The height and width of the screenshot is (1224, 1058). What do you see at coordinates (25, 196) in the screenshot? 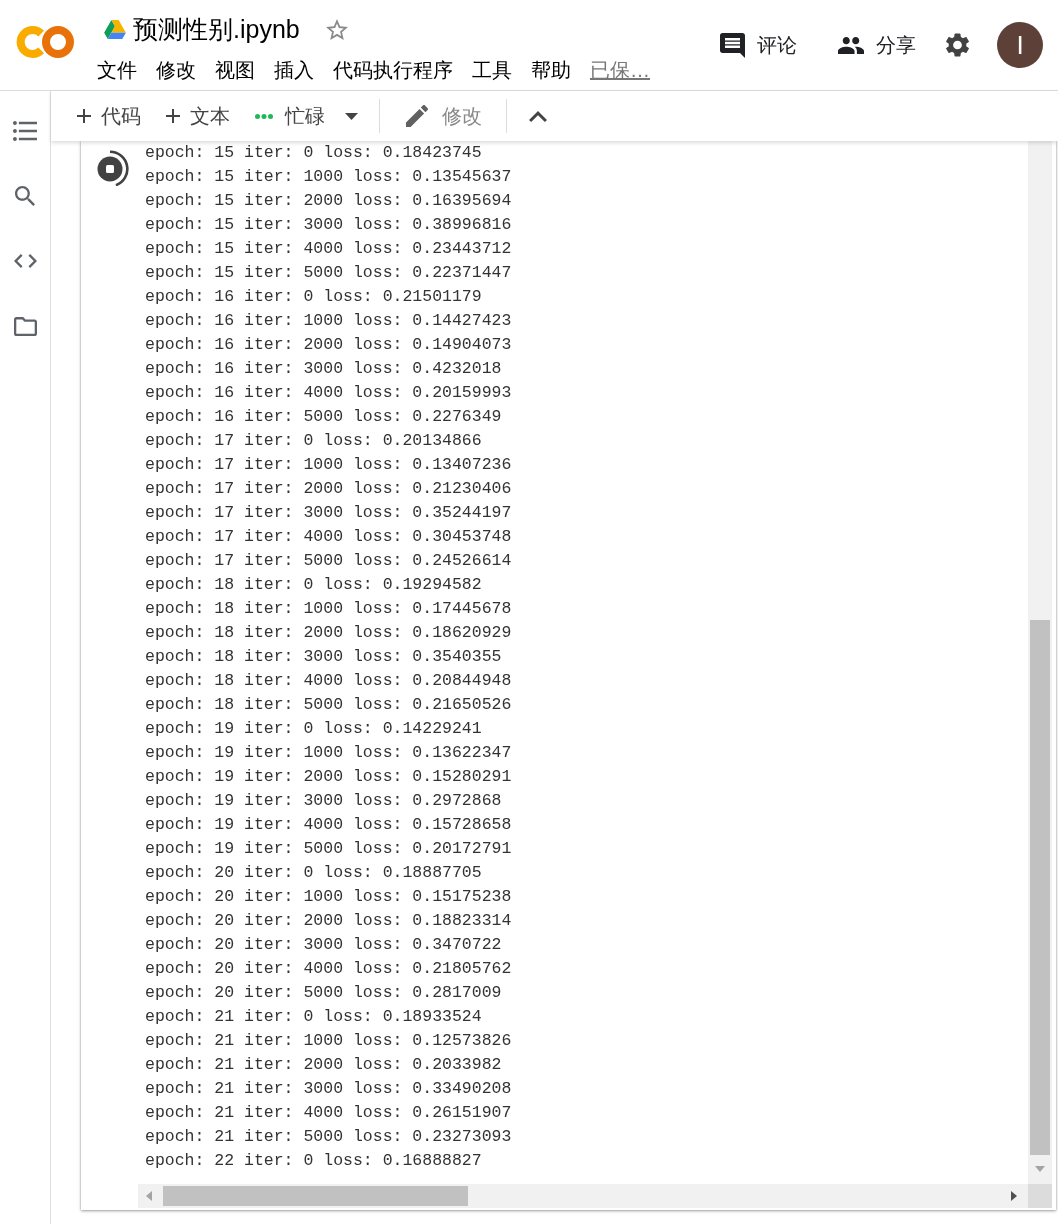
I see `search-icon` at bounding box center [25, 196].